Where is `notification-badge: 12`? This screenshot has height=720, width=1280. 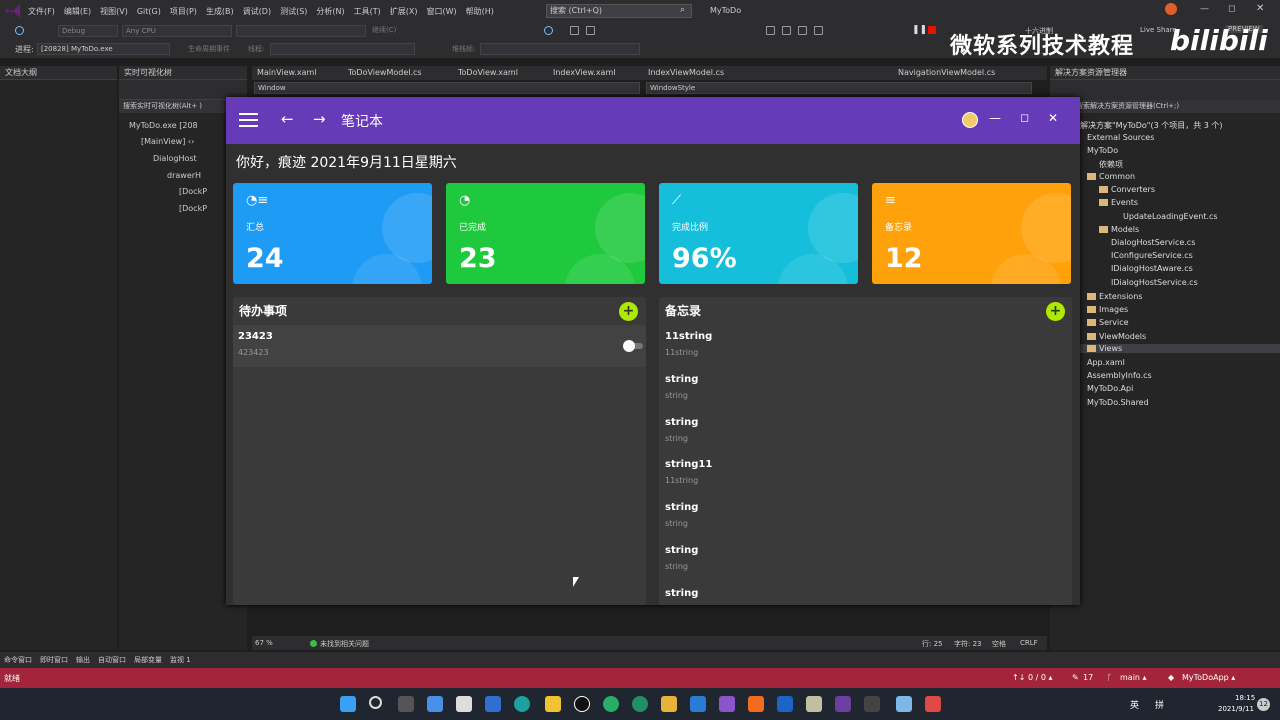
notification-badge: 12 is located at coordinates (1263, 704).